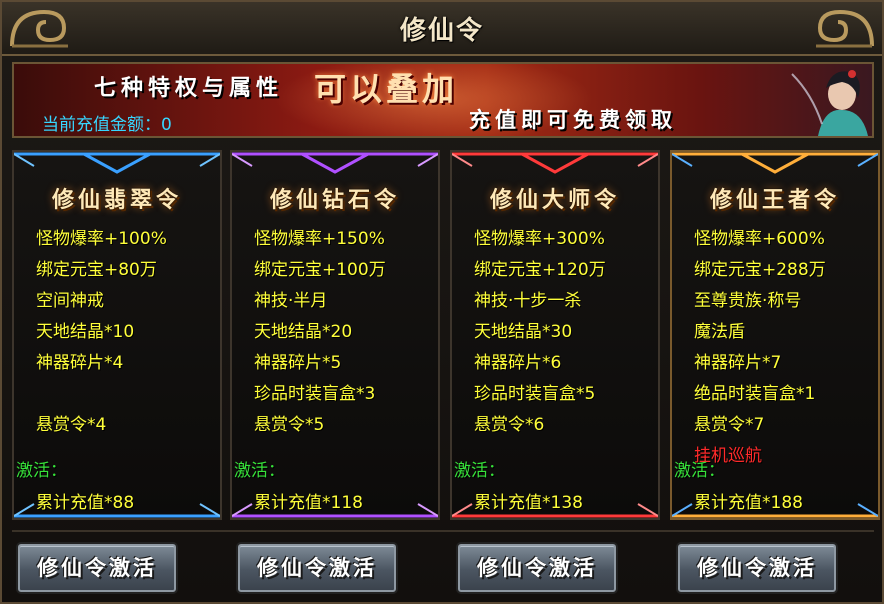 The width and height of the screenshot is (884, 604). What do you see at coordinates (738, 363) in the screenshot?
I see `perk-item: 神器碎片*7` at bounding box center [738, 363].